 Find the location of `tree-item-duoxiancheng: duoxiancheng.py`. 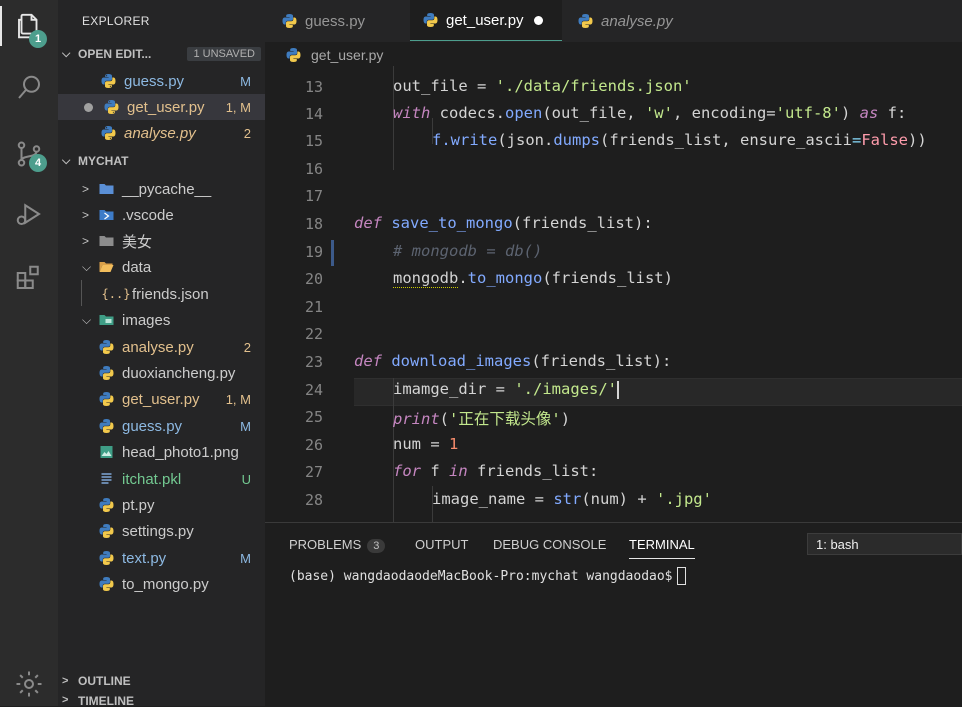

tree-item-duoxiancheng: duoxiancheng.py is located at coordinates (161, 373).